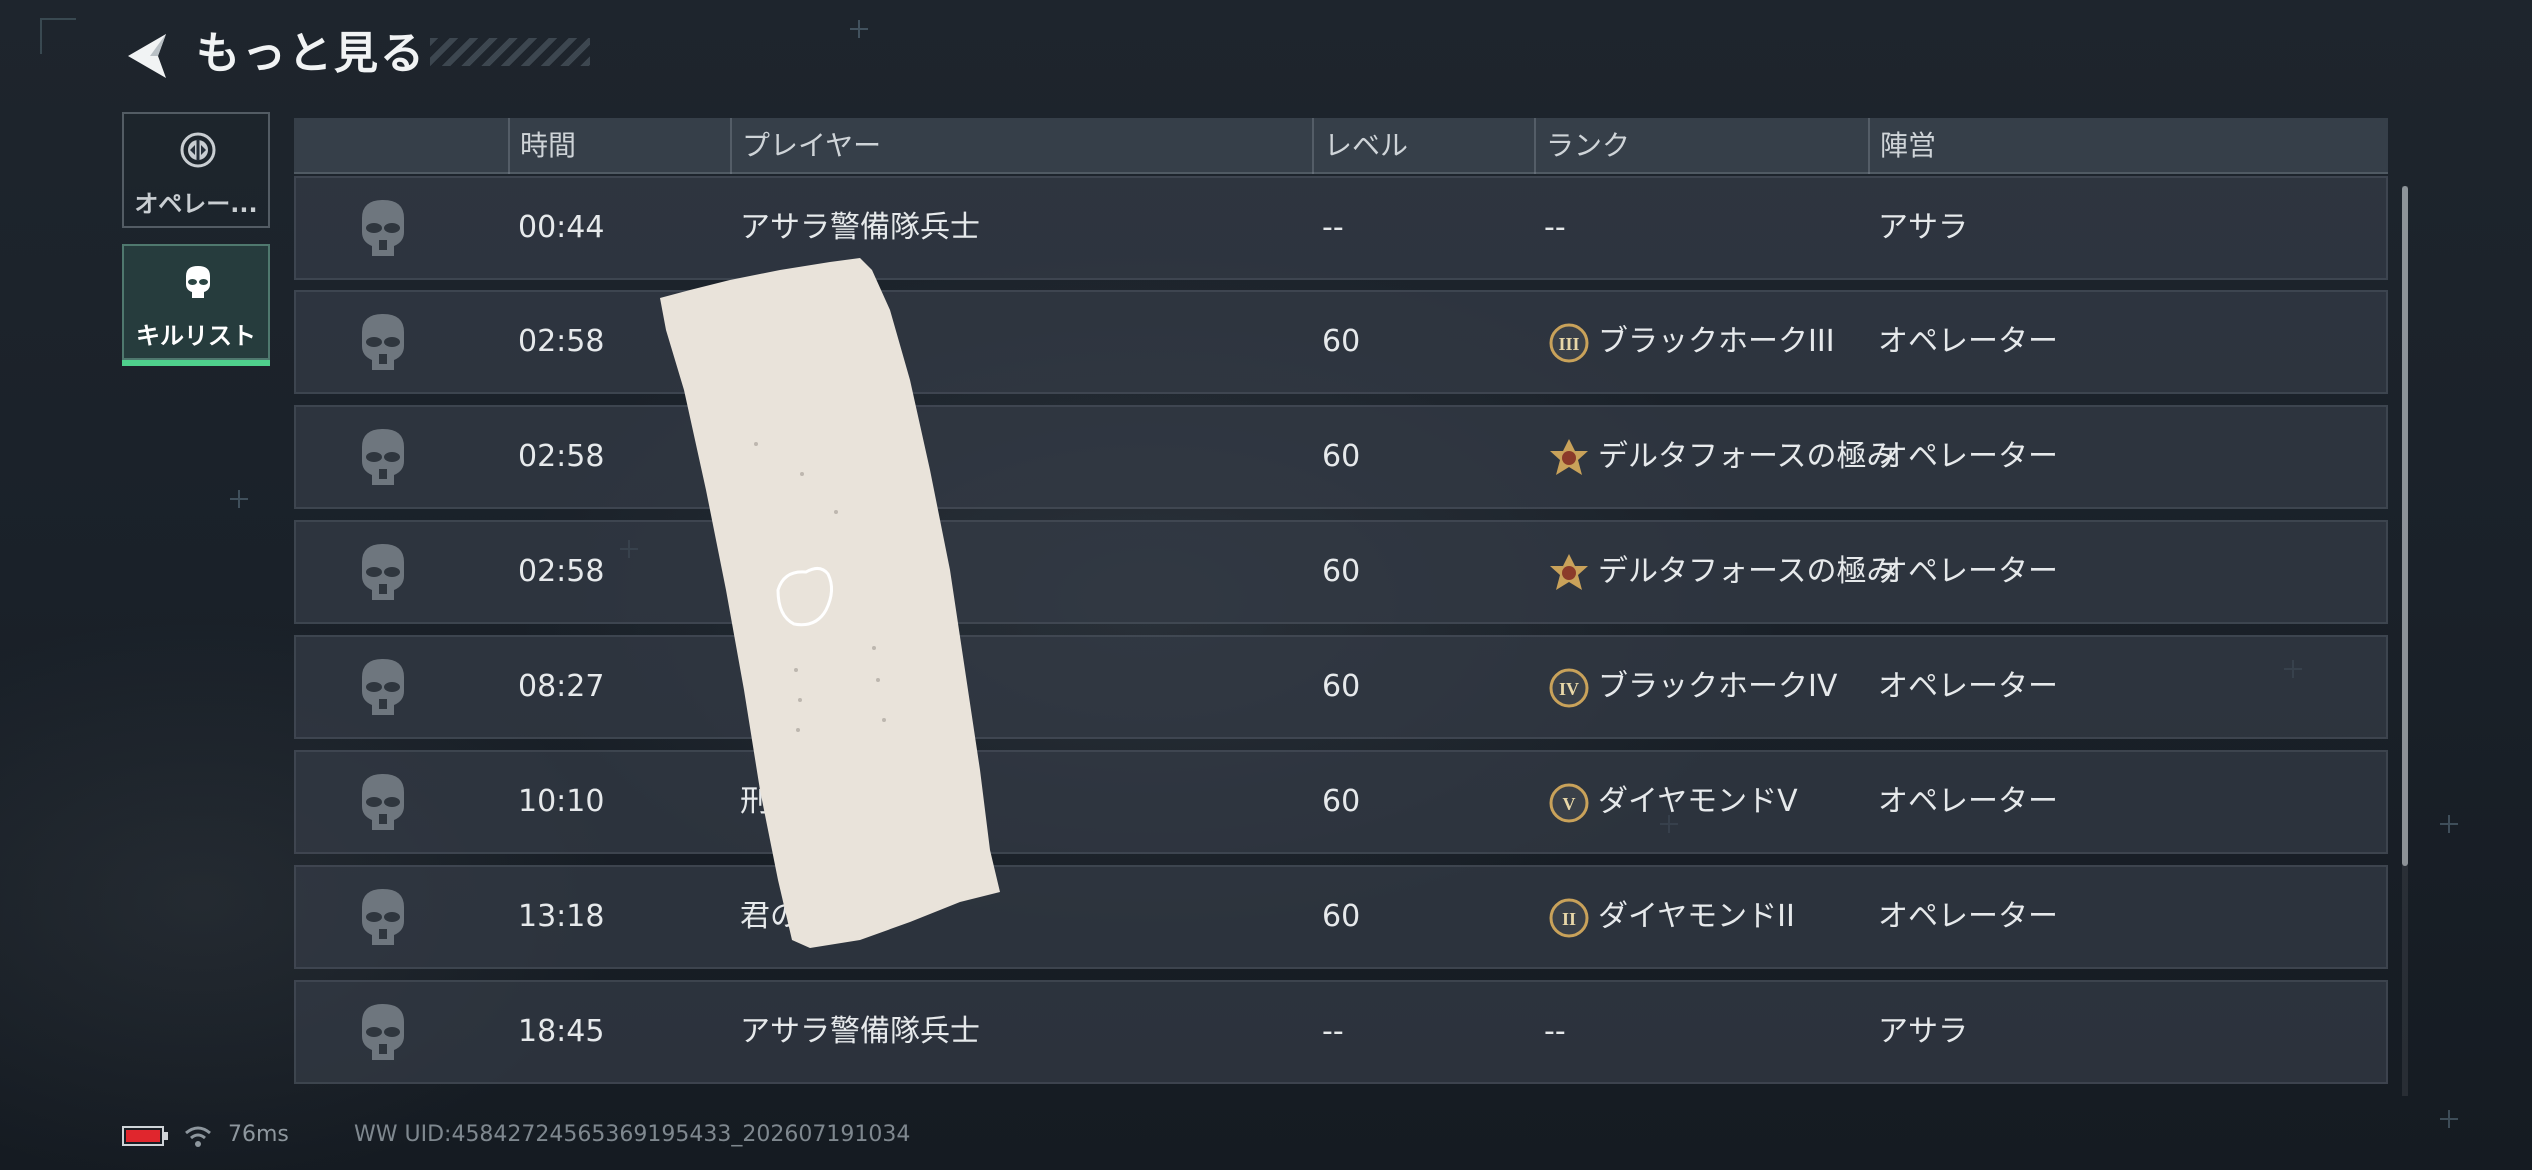 This screenshot has width=2532, height=1170. I want to click on rank-badge-icon: III, so click(1569, 343).